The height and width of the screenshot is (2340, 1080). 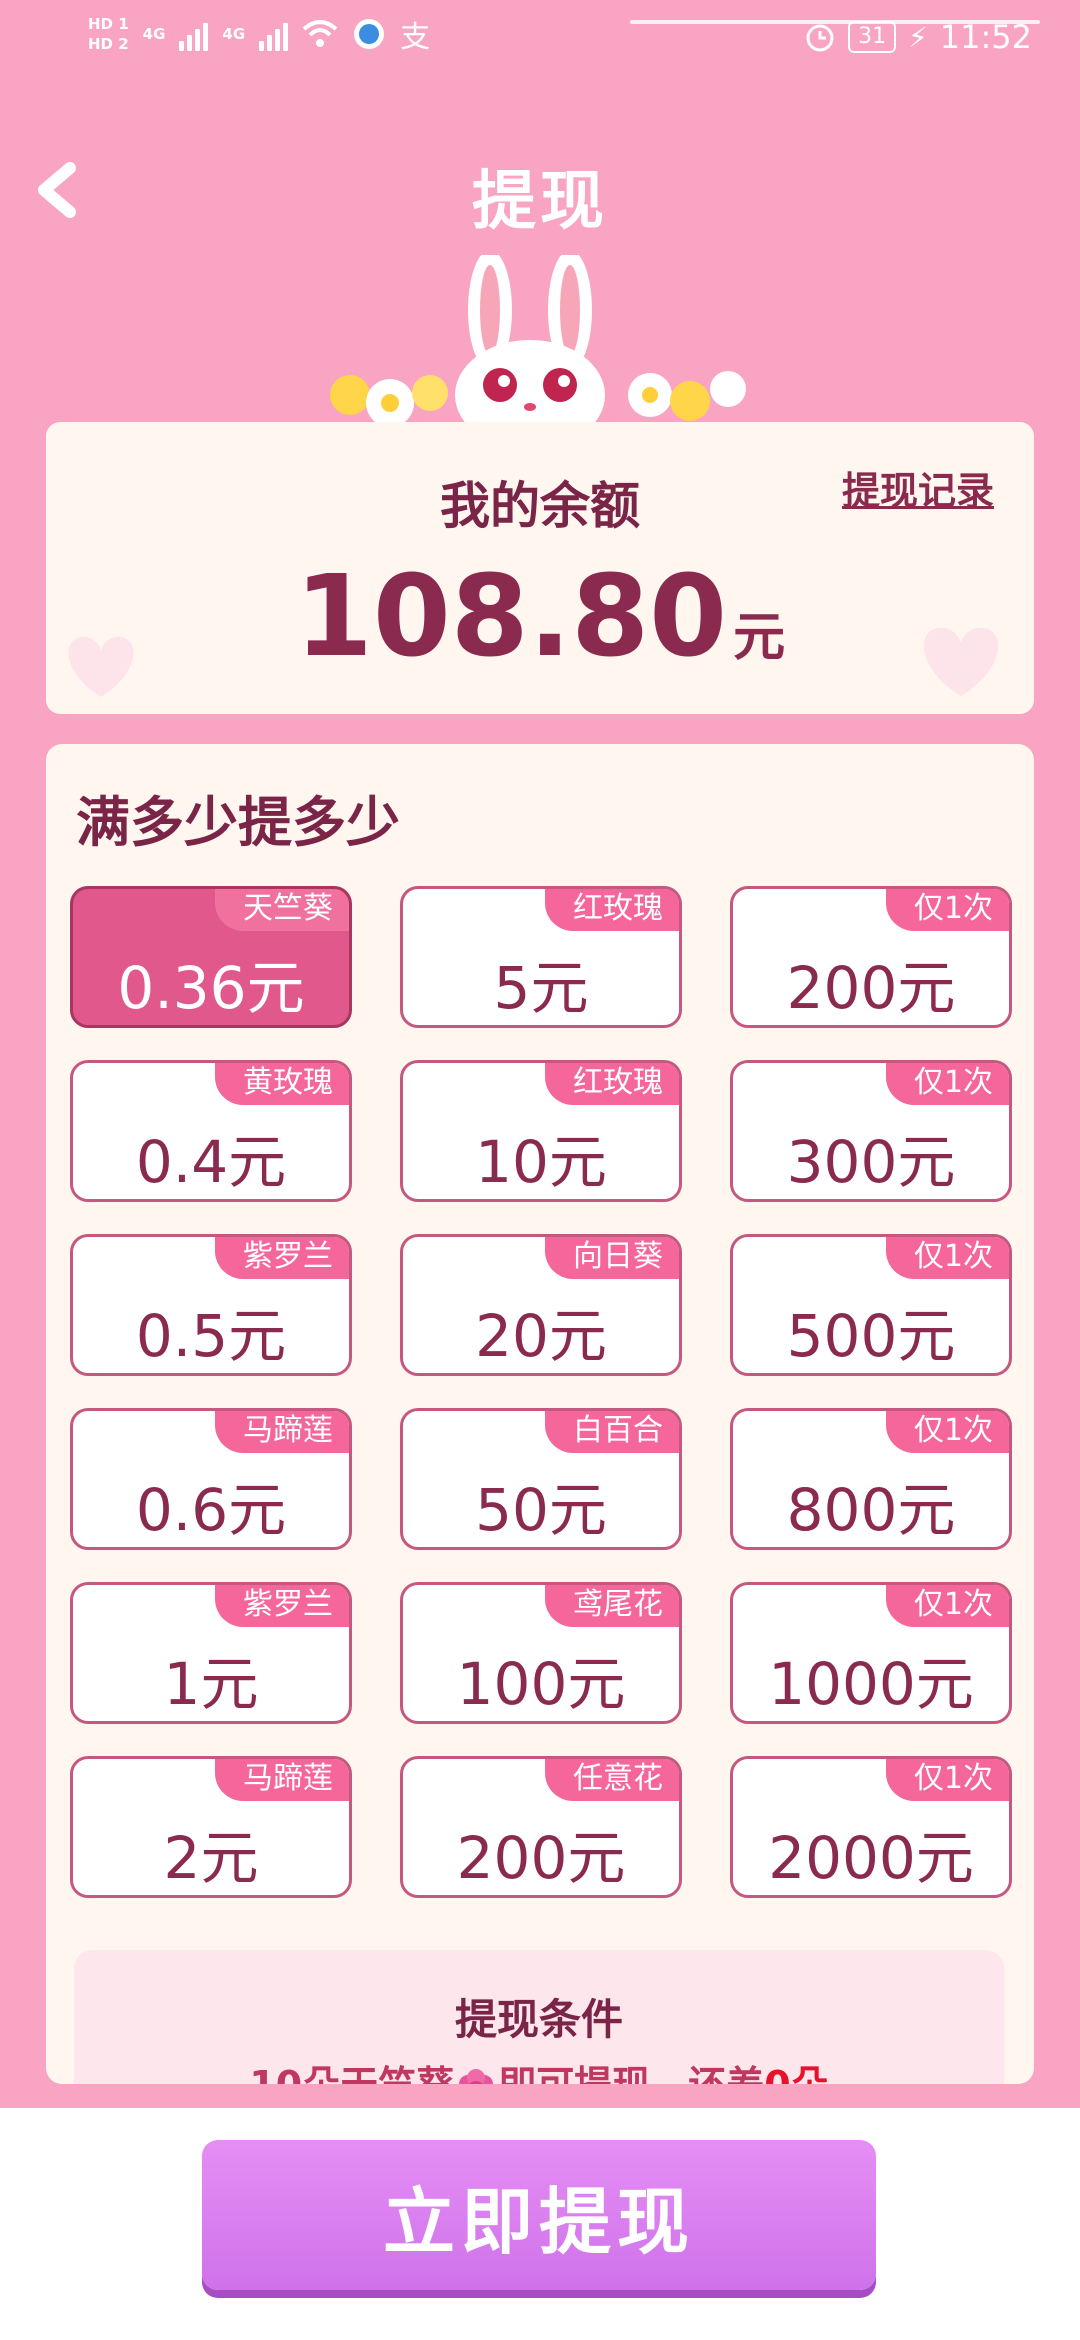 I want to click on section-title: 满多少提多少, so click(x=238, y=822).